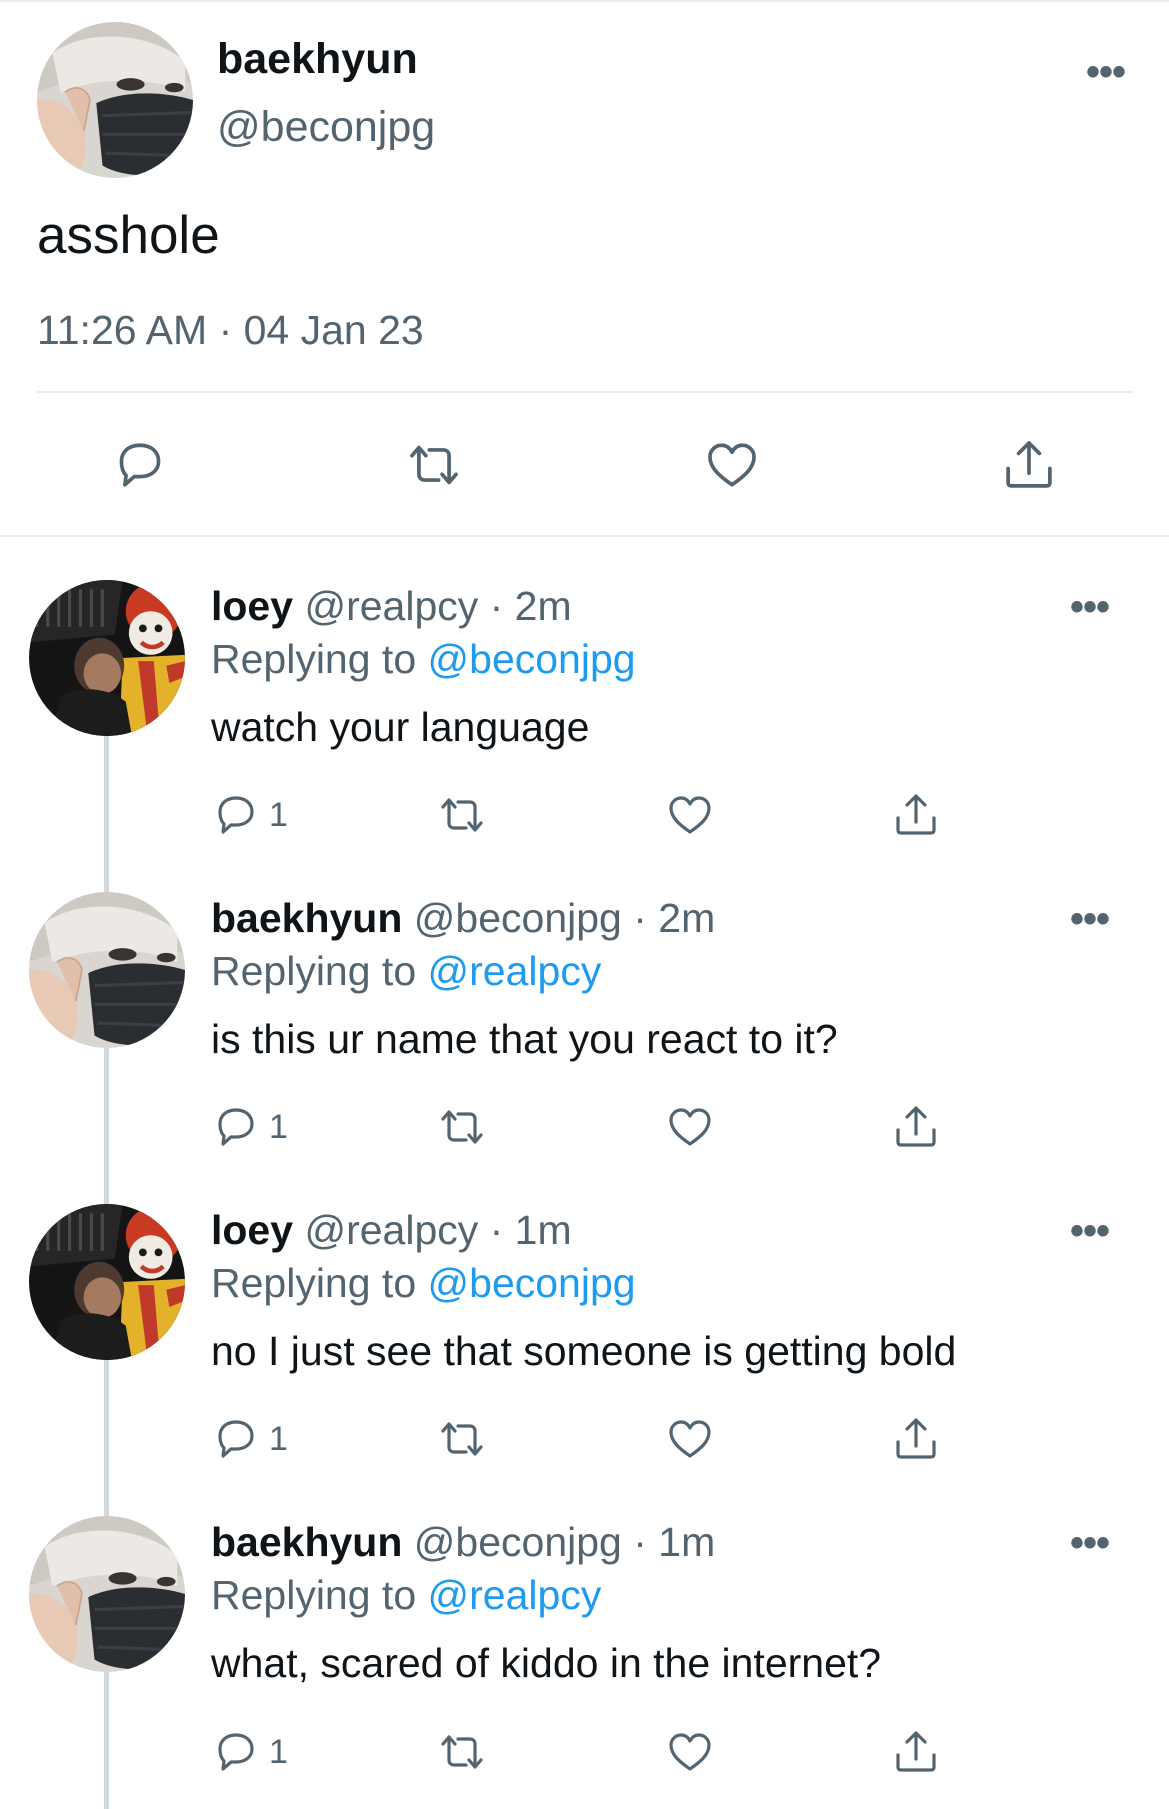  What do you see at coordinates (128, 235) in the screenshot?
I see `tweet-text: asshole` at bounding box center [128, 235].